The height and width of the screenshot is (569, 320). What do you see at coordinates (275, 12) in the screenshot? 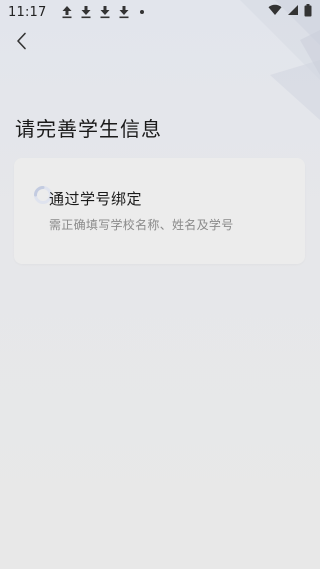
I see `wifi-icon` at bounding box center [275, 12].